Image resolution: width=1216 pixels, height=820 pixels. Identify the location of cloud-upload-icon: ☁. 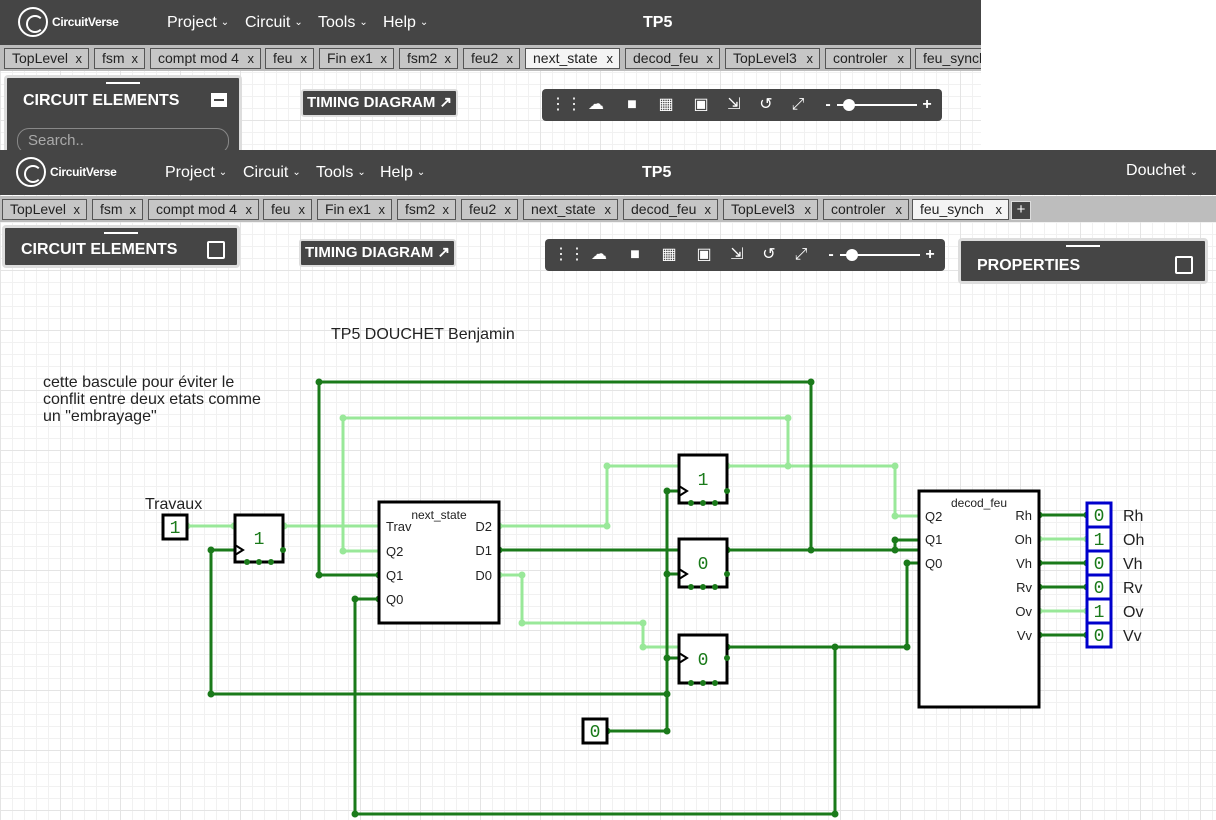
(596, 105).